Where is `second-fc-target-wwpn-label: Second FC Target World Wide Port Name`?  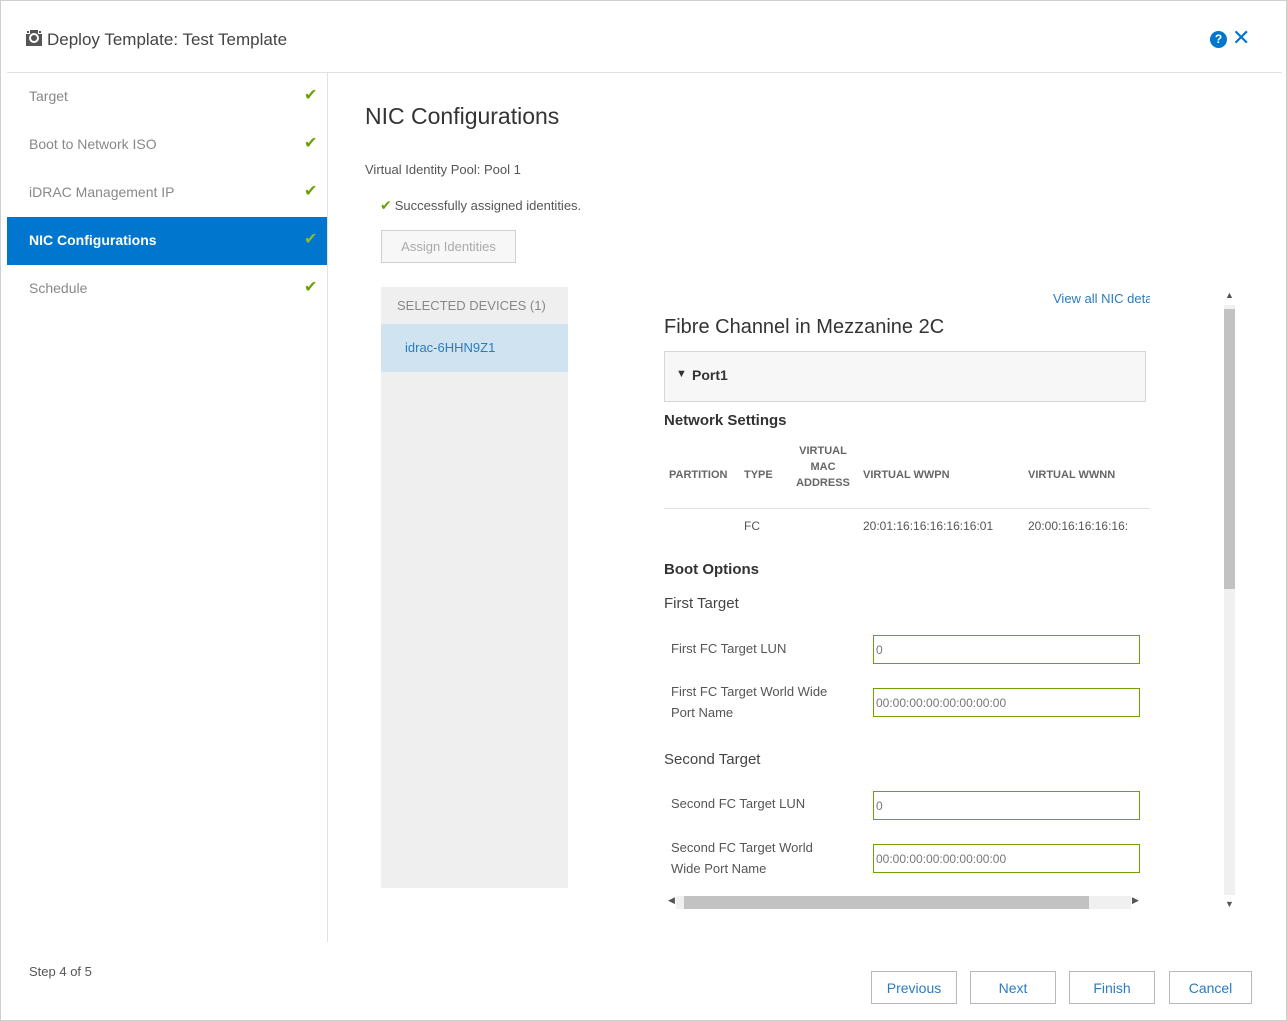
second-fc-target-wwpn-label: Second FC Target World Wide Port Name is located at coordinates (761, 858).